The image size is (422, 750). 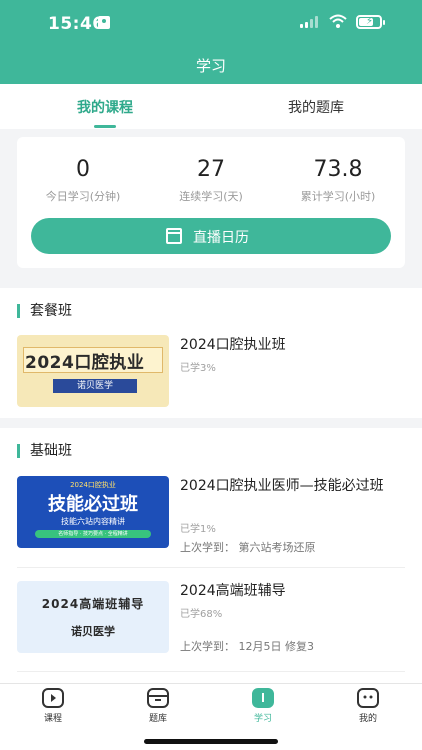 What do you see at coordinates (247, 646) in the screenshot?
I see `course-last-learned: 上次学到： 12月5日 修复3` at bounding box center [247, 646].